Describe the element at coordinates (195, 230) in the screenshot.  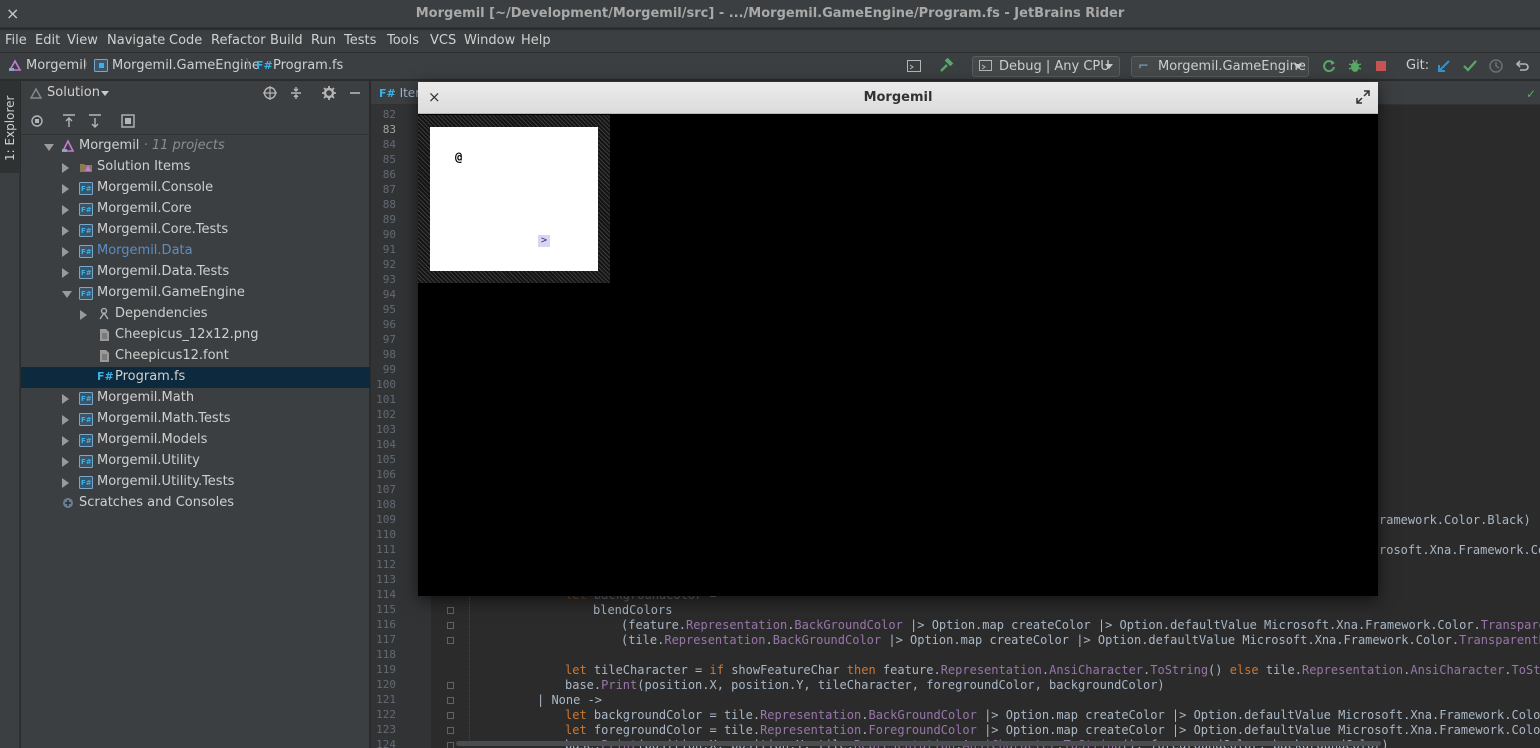
I see `tree-item: F# Morgemil.Core.Tests` at that location.